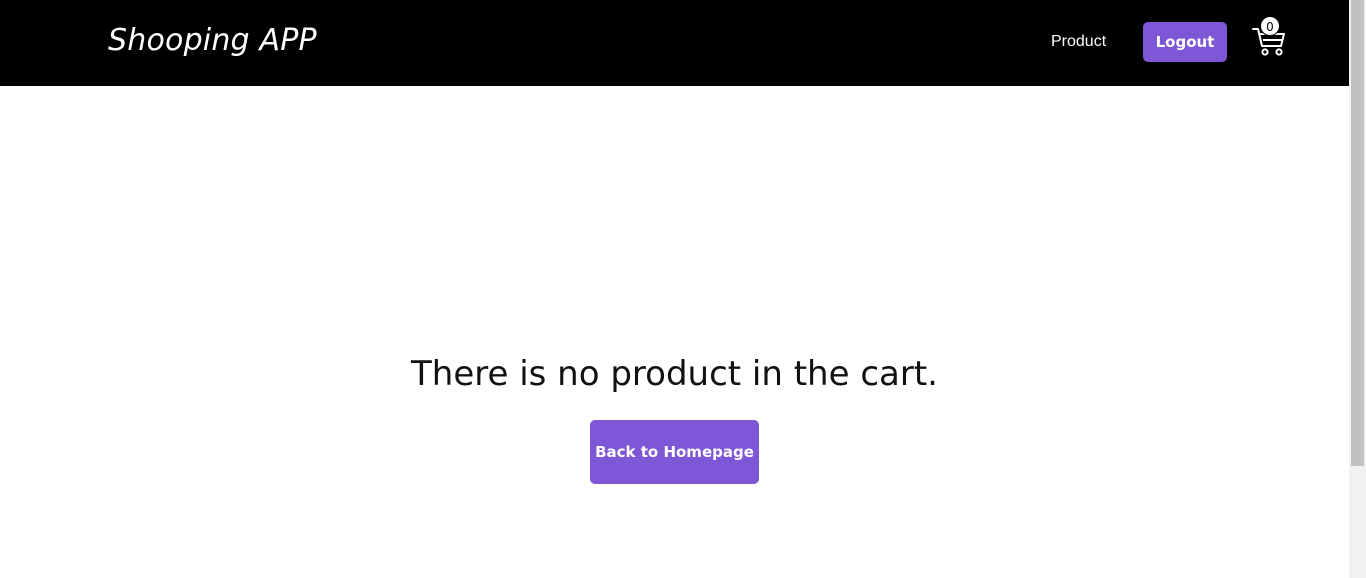 Image resolution: width=1366 pixels, height=578 pixels. I want to click on cart-count-badge: 0, so click(1270, 26).